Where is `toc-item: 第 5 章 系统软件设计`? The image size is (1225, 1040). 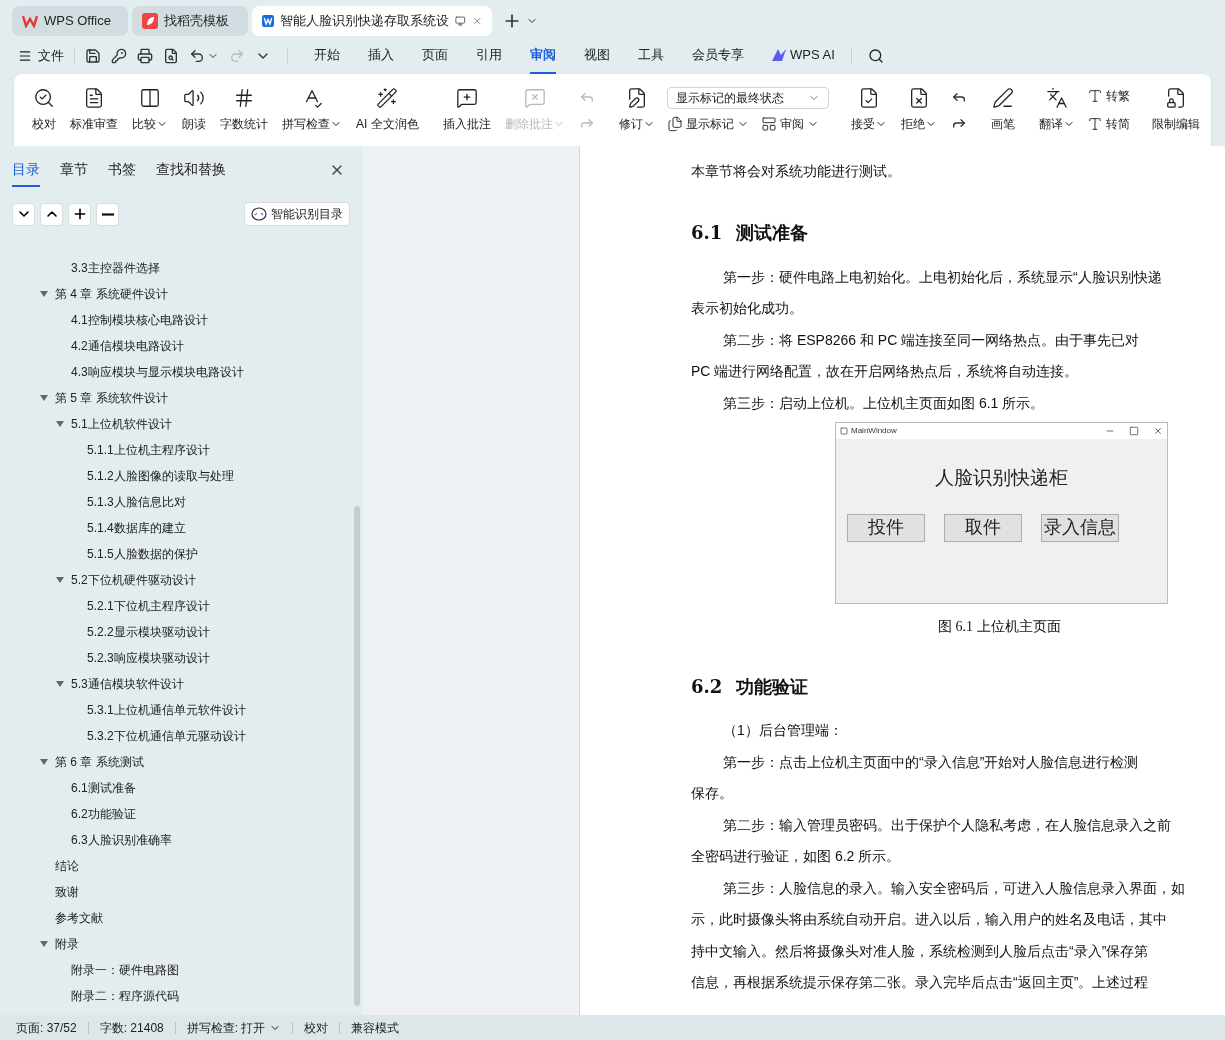 toc-item: 第 5 章 系统软件设计 is located at coordinates (181, 398).